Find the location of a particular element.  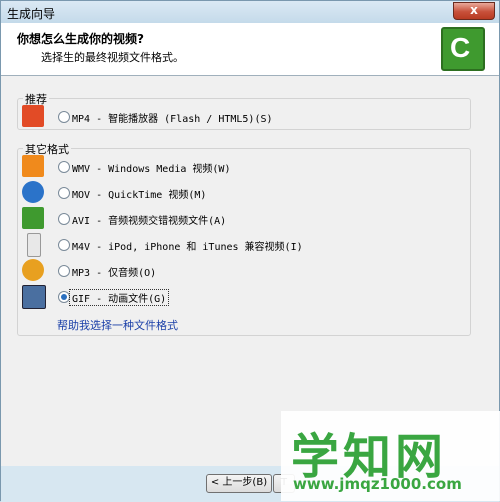

mp3-icon is located at coordinates (33, 270).